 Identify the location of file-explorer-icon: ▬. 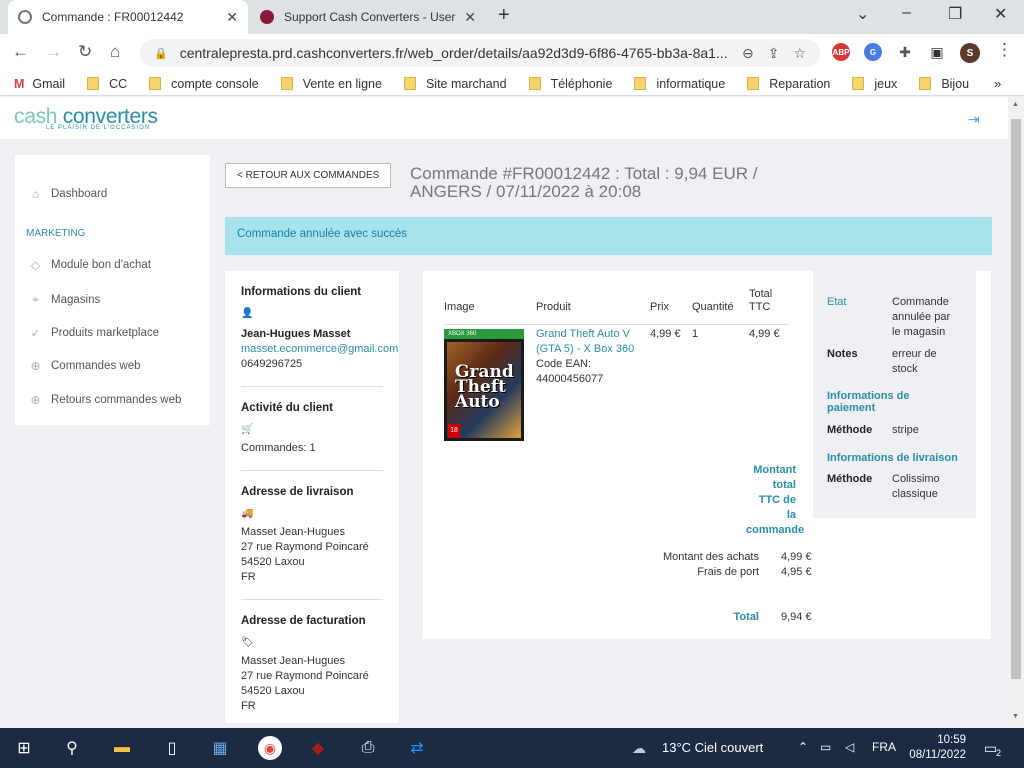
(122, 748).